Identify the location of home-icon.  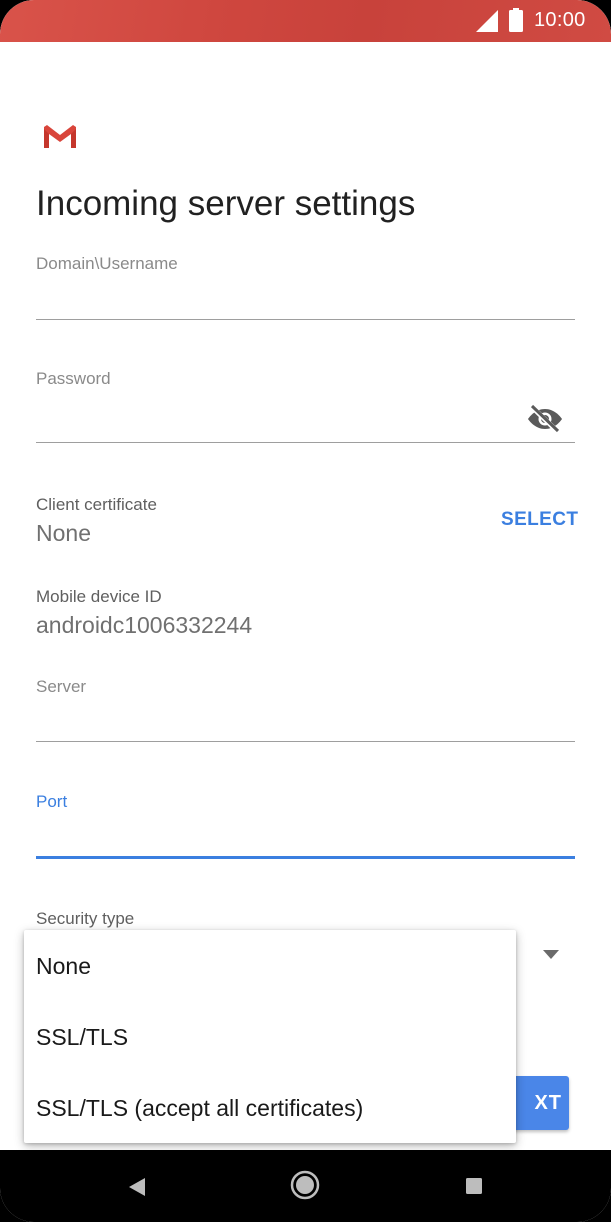
(305, 1185).